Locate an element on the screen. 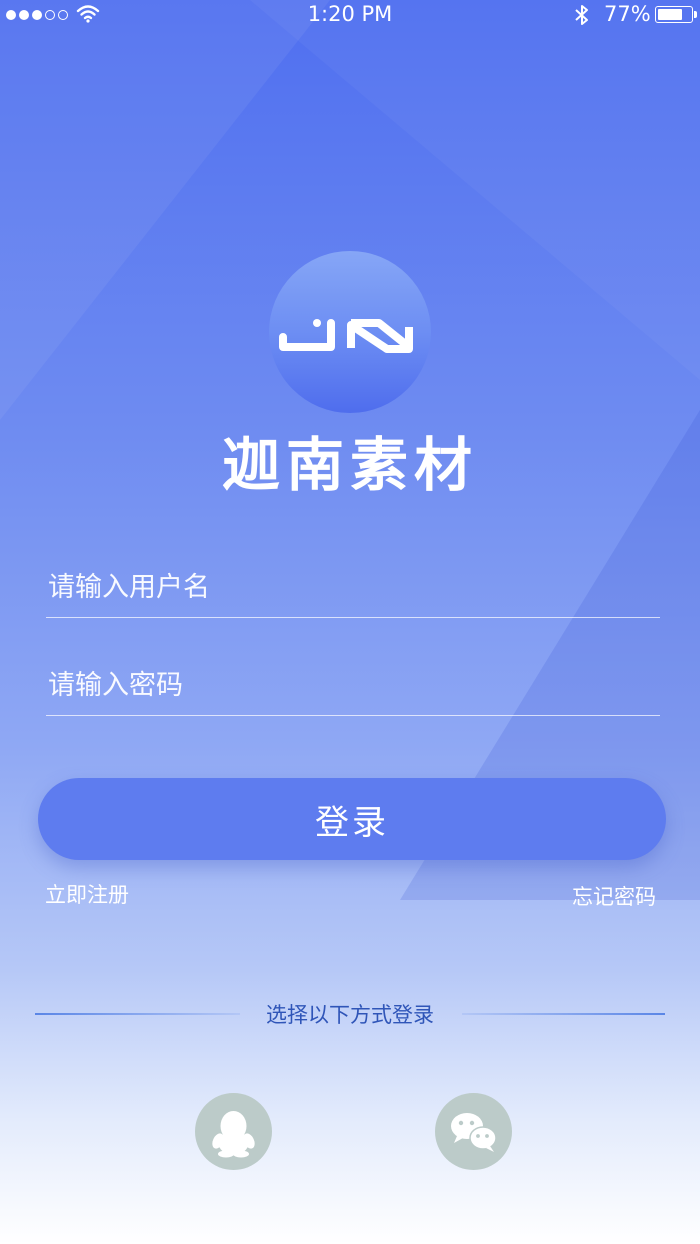 The image size is (700, 1244). forgot-password-link: 忘记密码 is located at coordinates (614, 896).